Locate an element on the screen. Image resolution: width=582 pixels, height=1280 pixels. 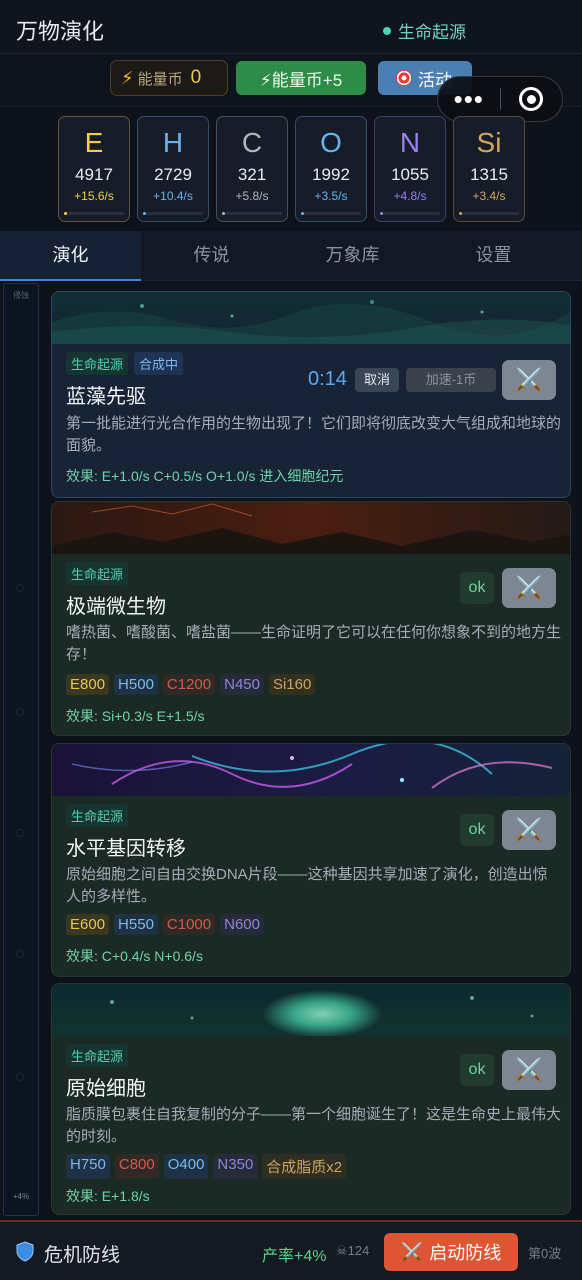
element-card: Si 1315 +3.4/s is located at coordinates (489, 169).